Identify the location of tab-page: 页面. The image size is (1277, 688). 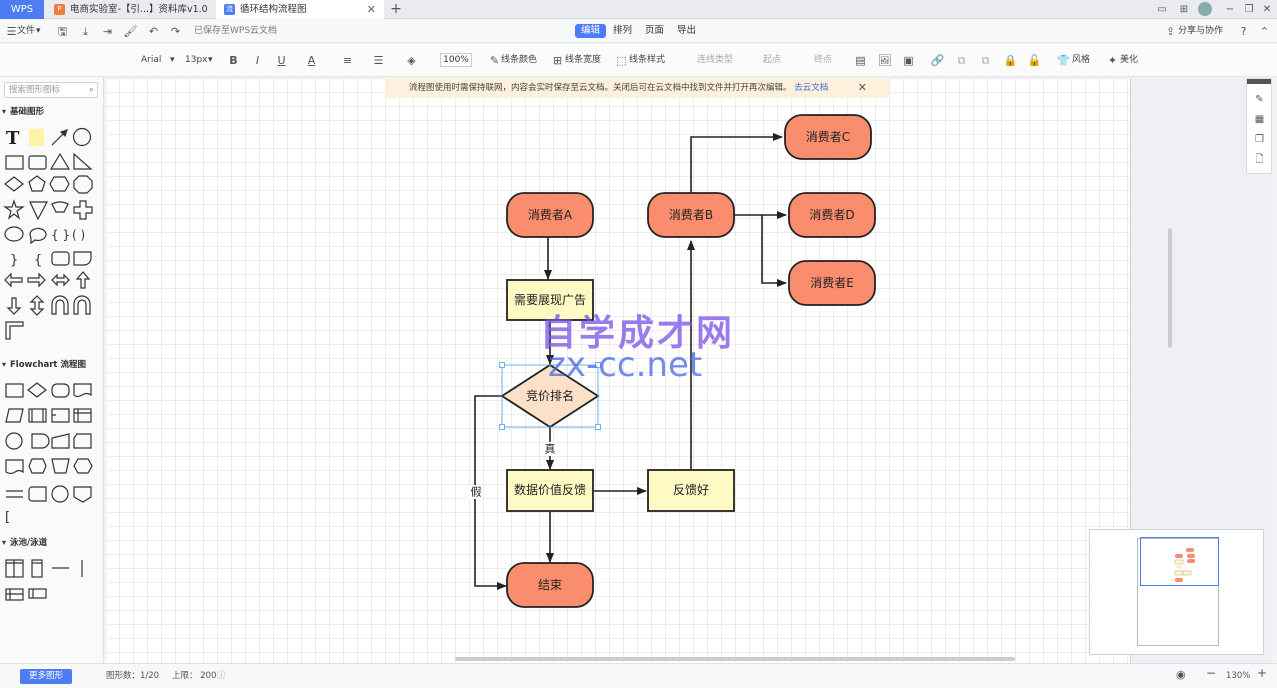
(654, 31).